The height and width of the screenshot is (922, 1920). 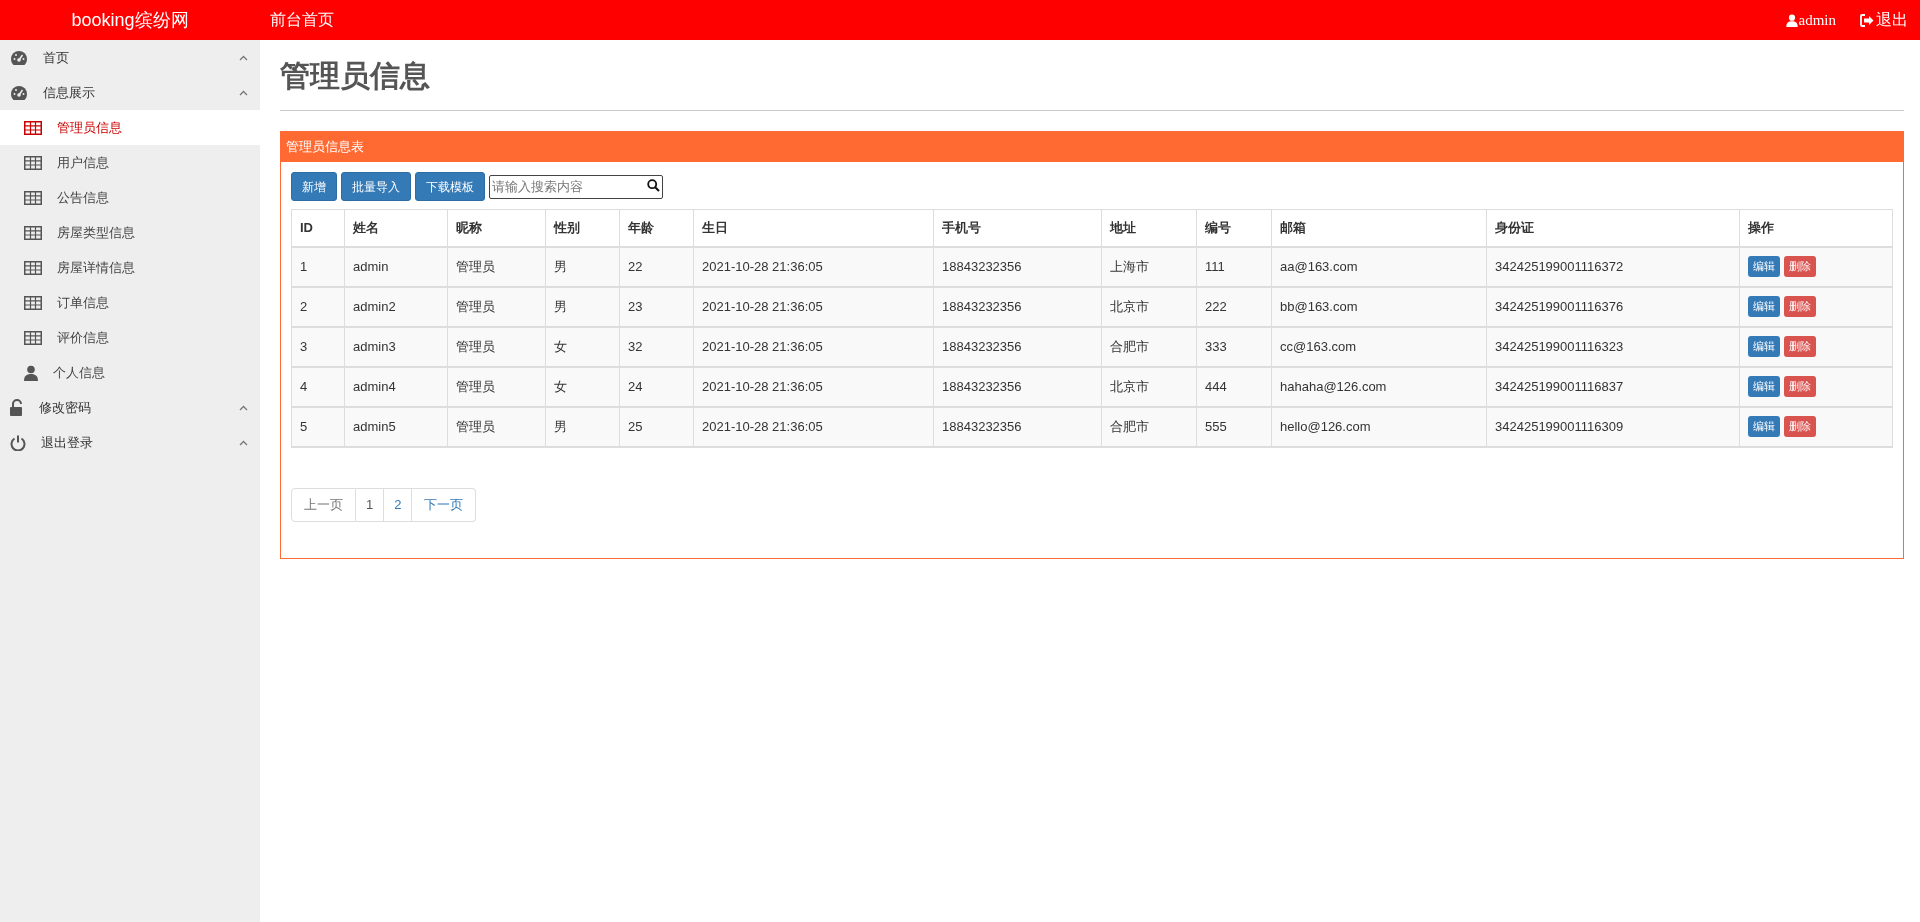 What do you see at coordinates (1234, 306) in the screenshot?
I see `table-cell: 222` at bounding box center [1234, 306].